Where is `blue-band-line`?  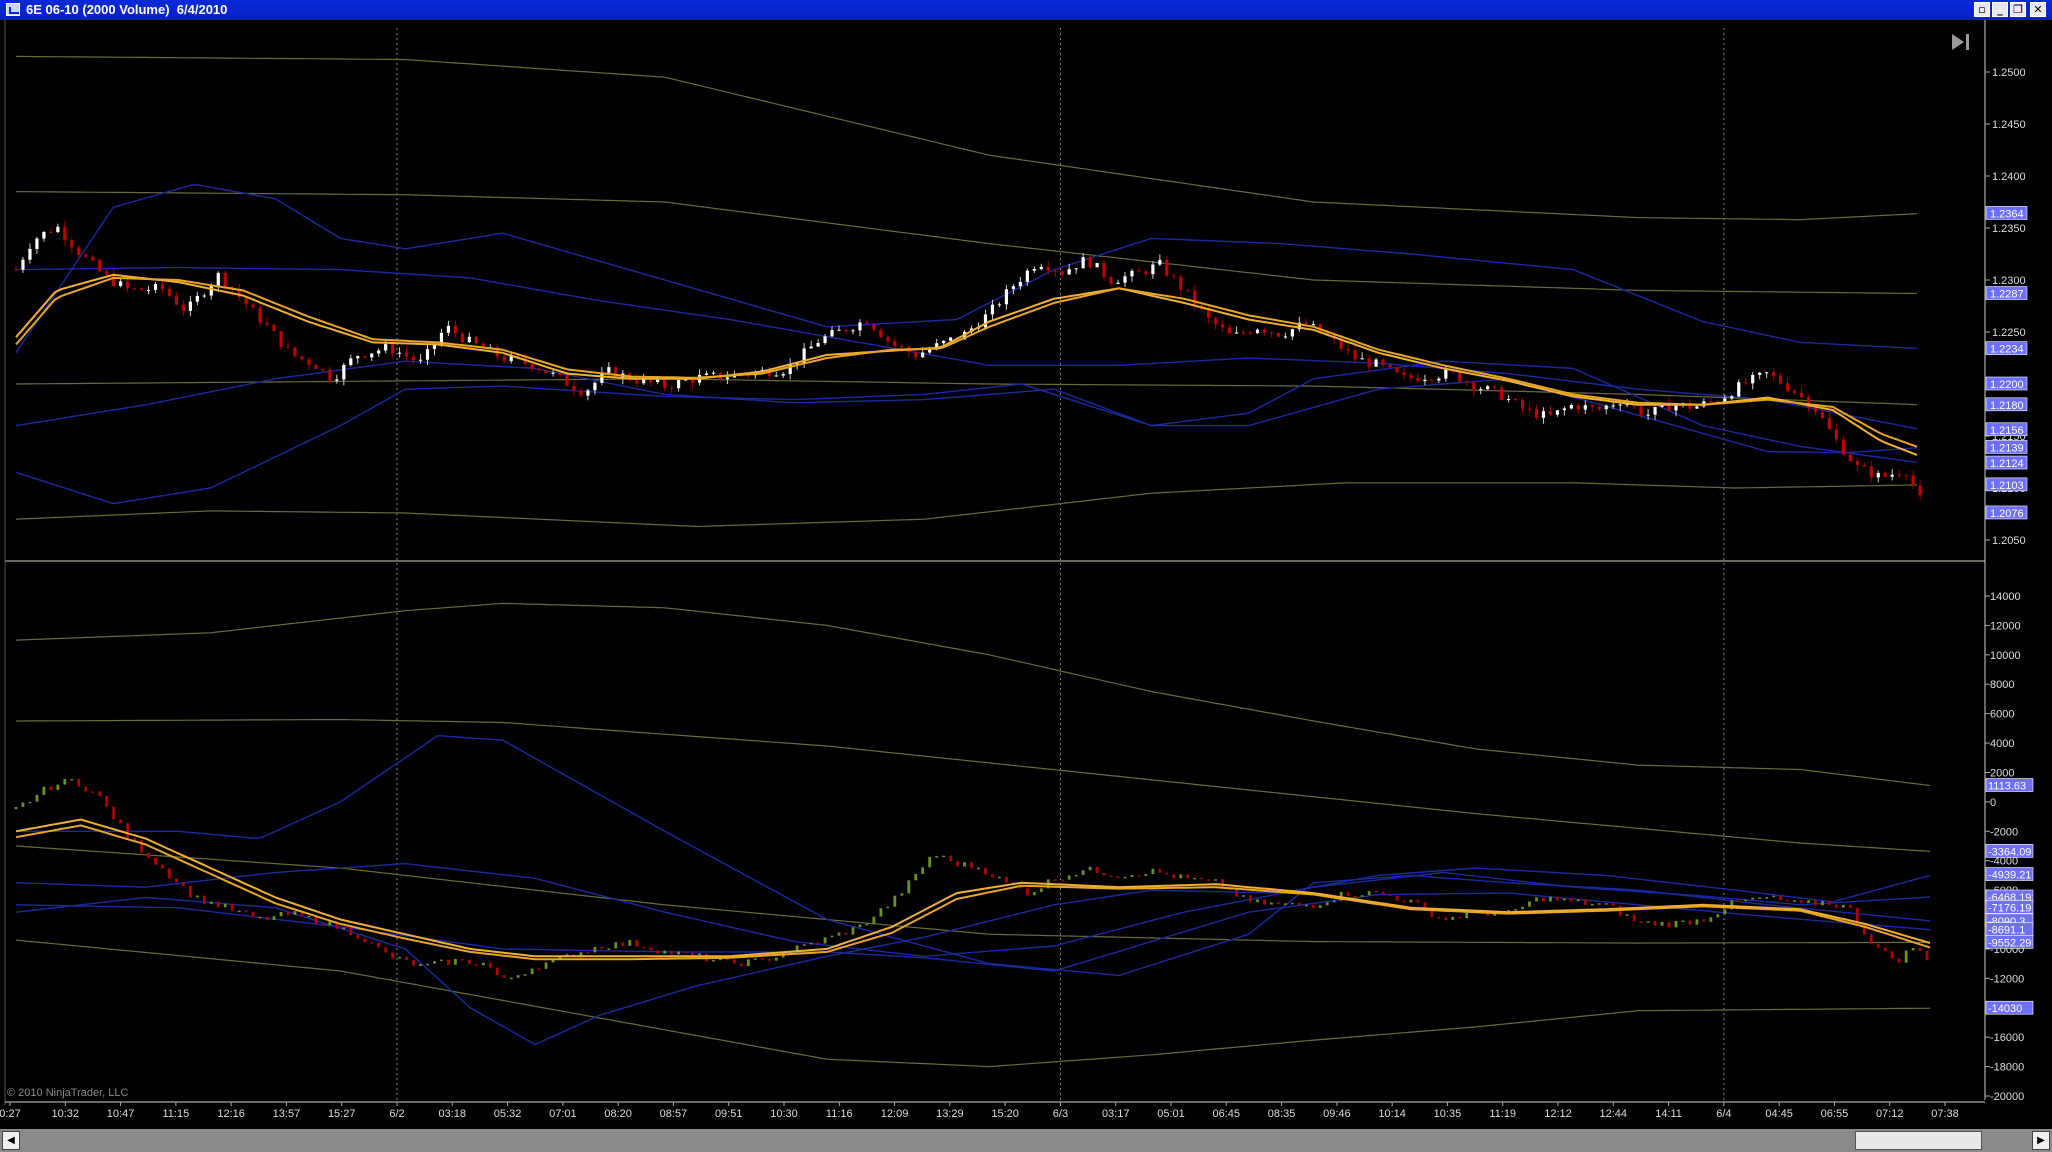
blue-band-line is located at coordinates (973, 956).